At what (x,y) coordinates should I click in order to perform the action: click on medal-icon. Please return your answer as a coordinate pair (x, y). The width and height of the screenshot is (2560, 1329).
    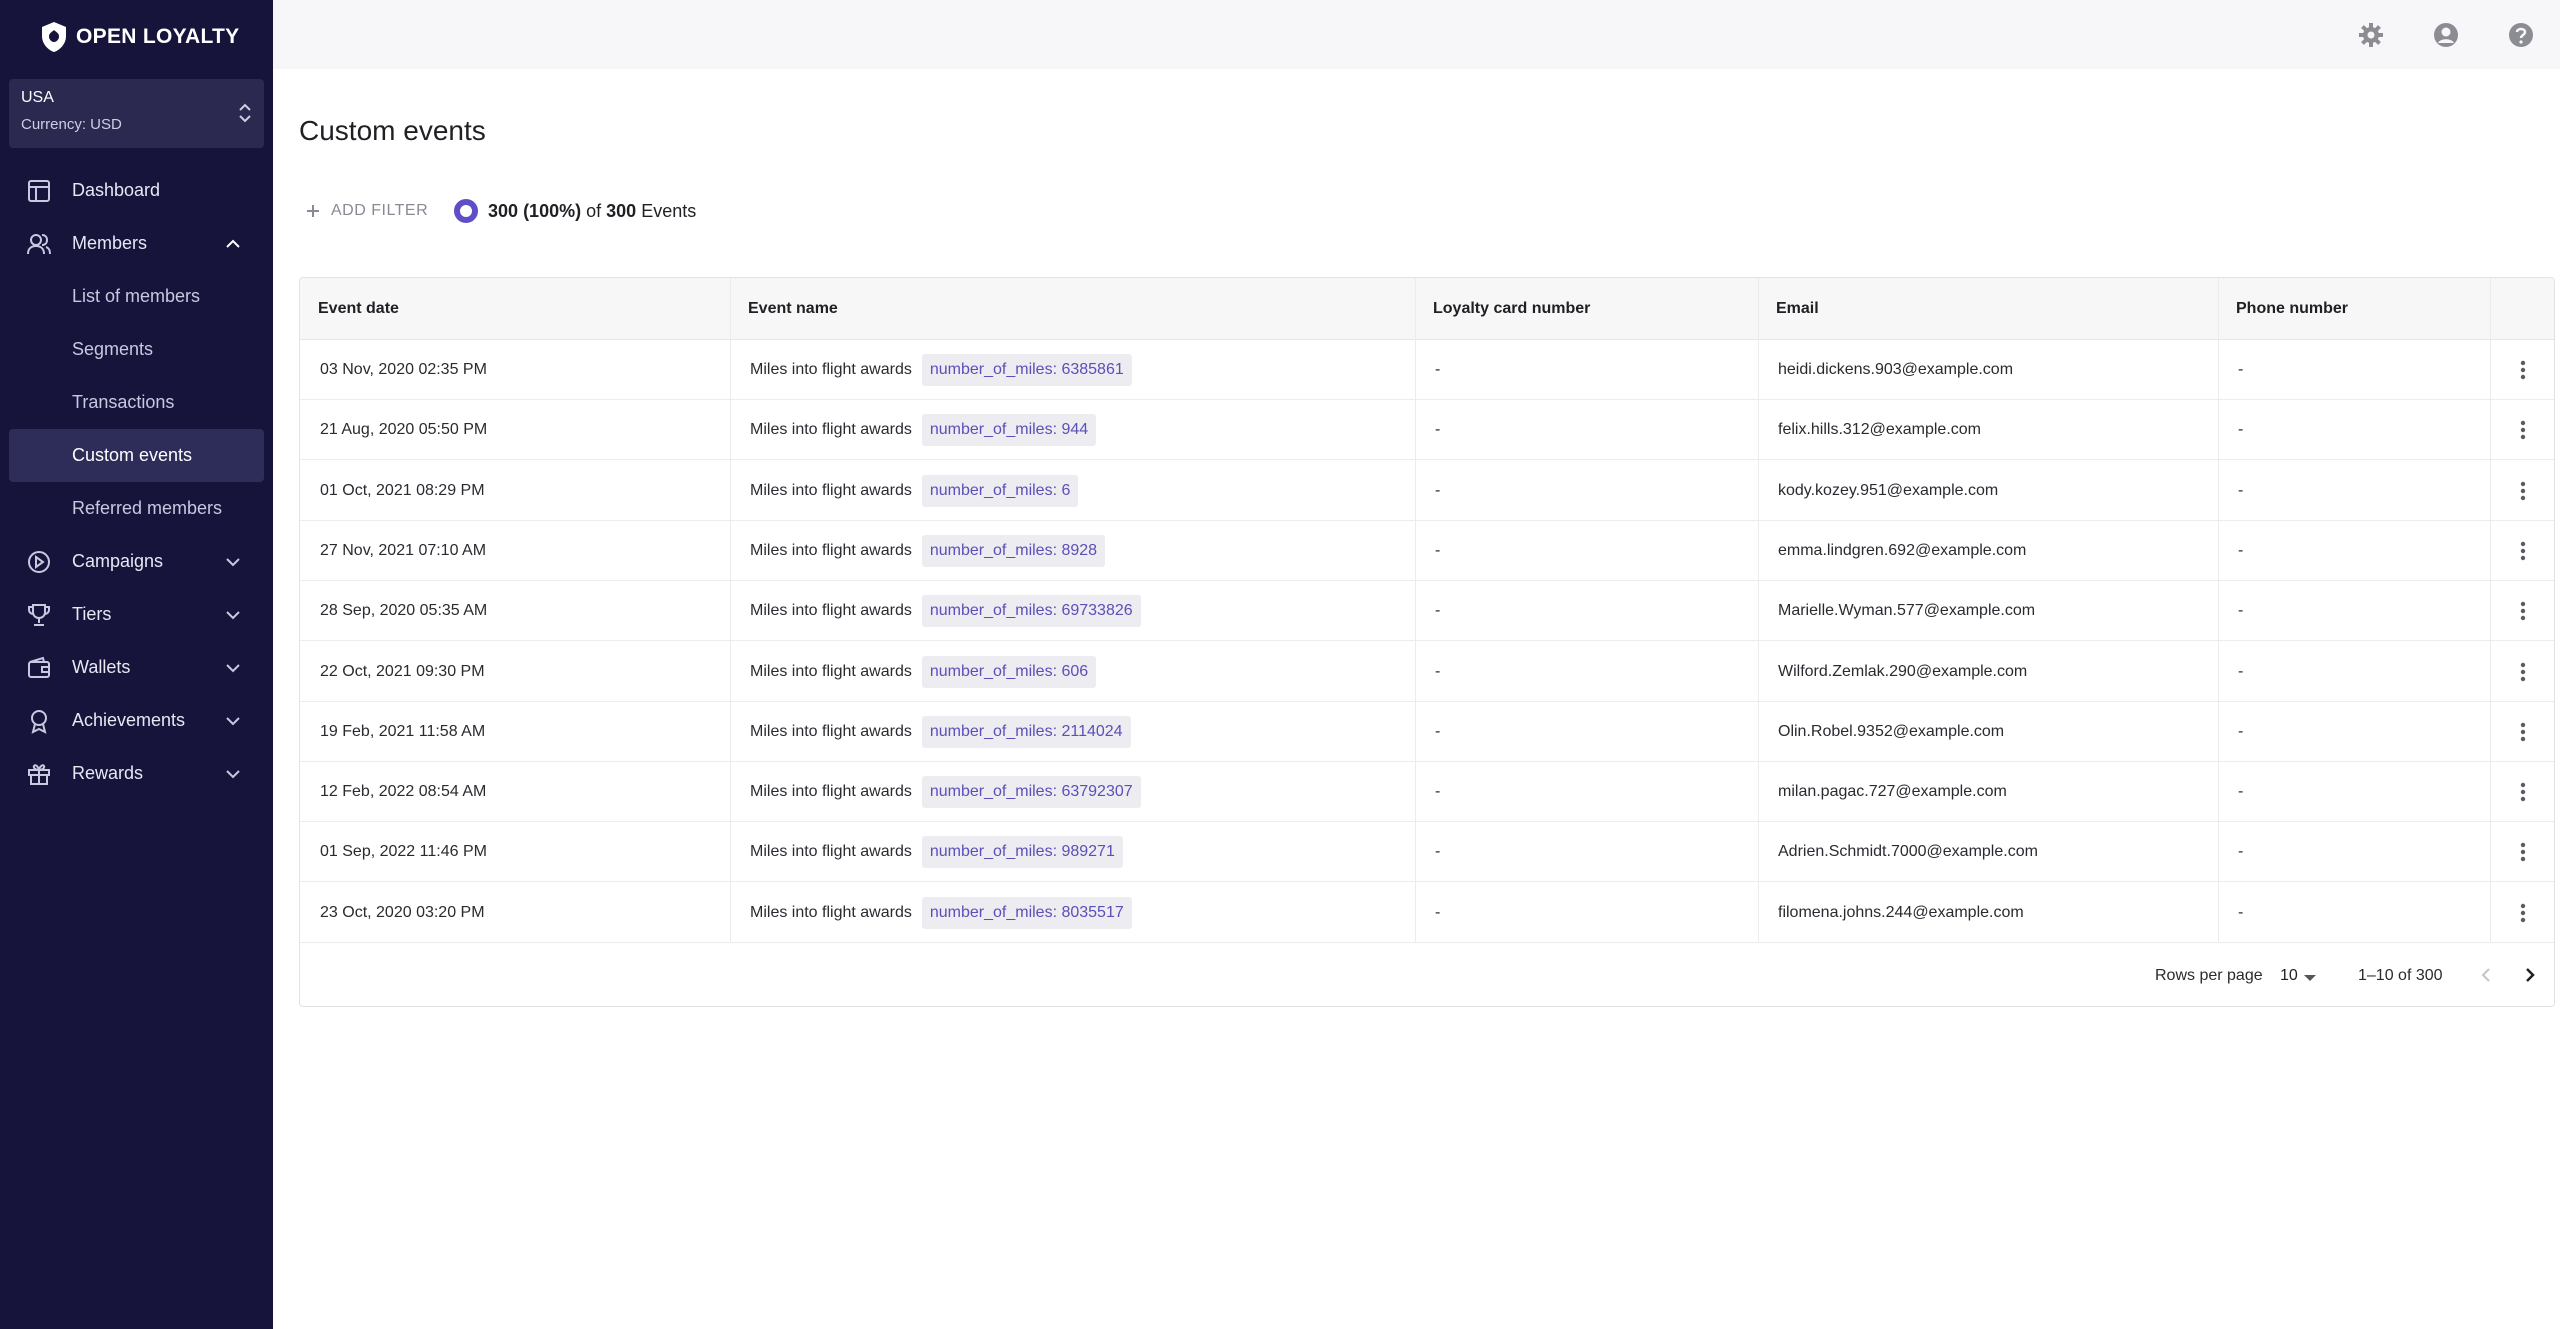
    Looking at the image, I should click on (39, 721).